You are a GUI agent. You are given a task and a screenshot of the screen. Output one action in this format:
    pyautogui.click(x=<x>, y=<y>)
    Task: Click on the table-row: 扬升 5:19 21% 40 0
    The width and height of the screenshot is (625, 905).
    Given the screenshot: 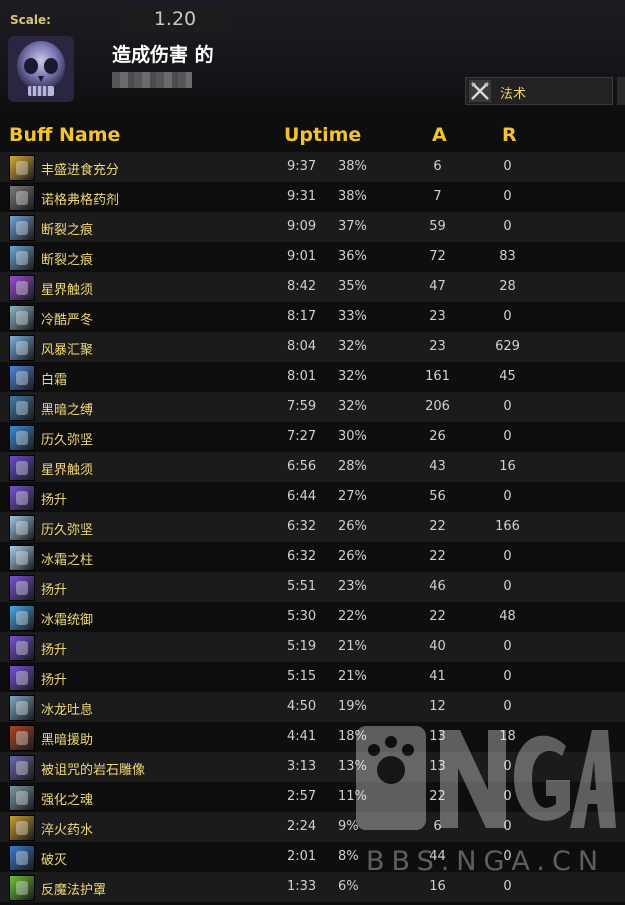 What is the action you would take?
    pyautogui.click(x=312, y=647)
    